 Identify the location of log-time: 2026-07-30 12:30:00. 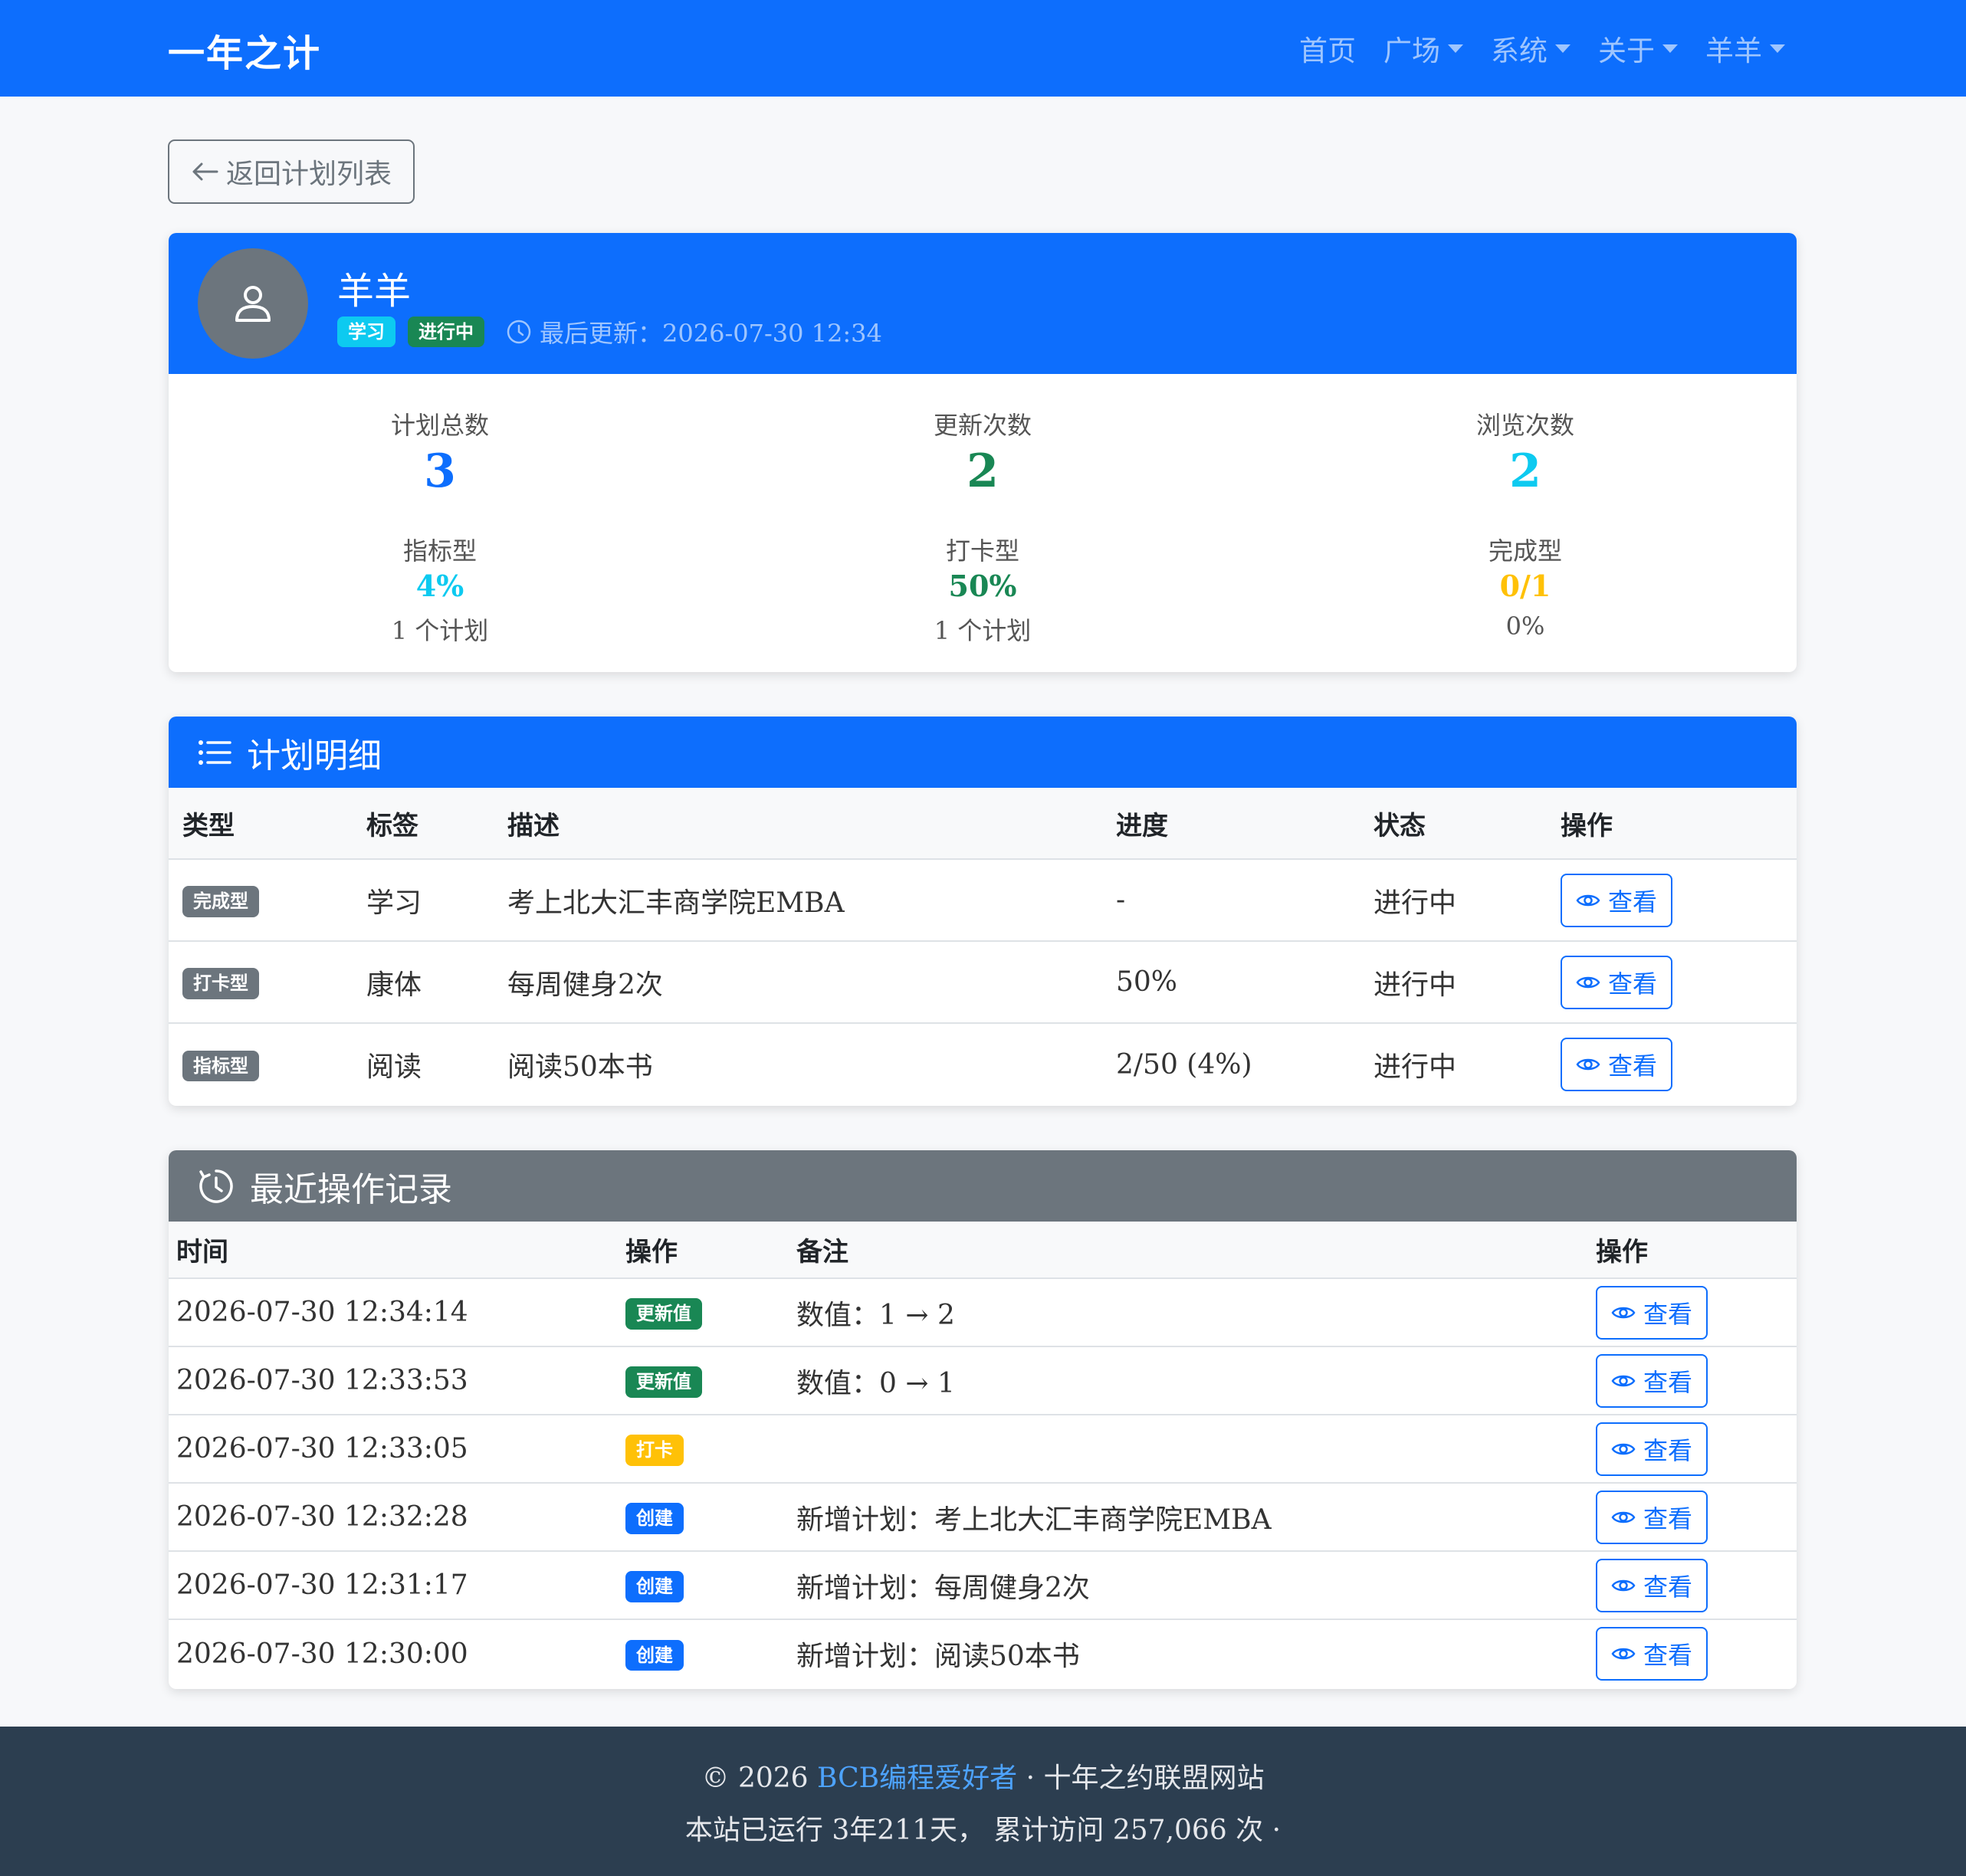
(322, 1654).